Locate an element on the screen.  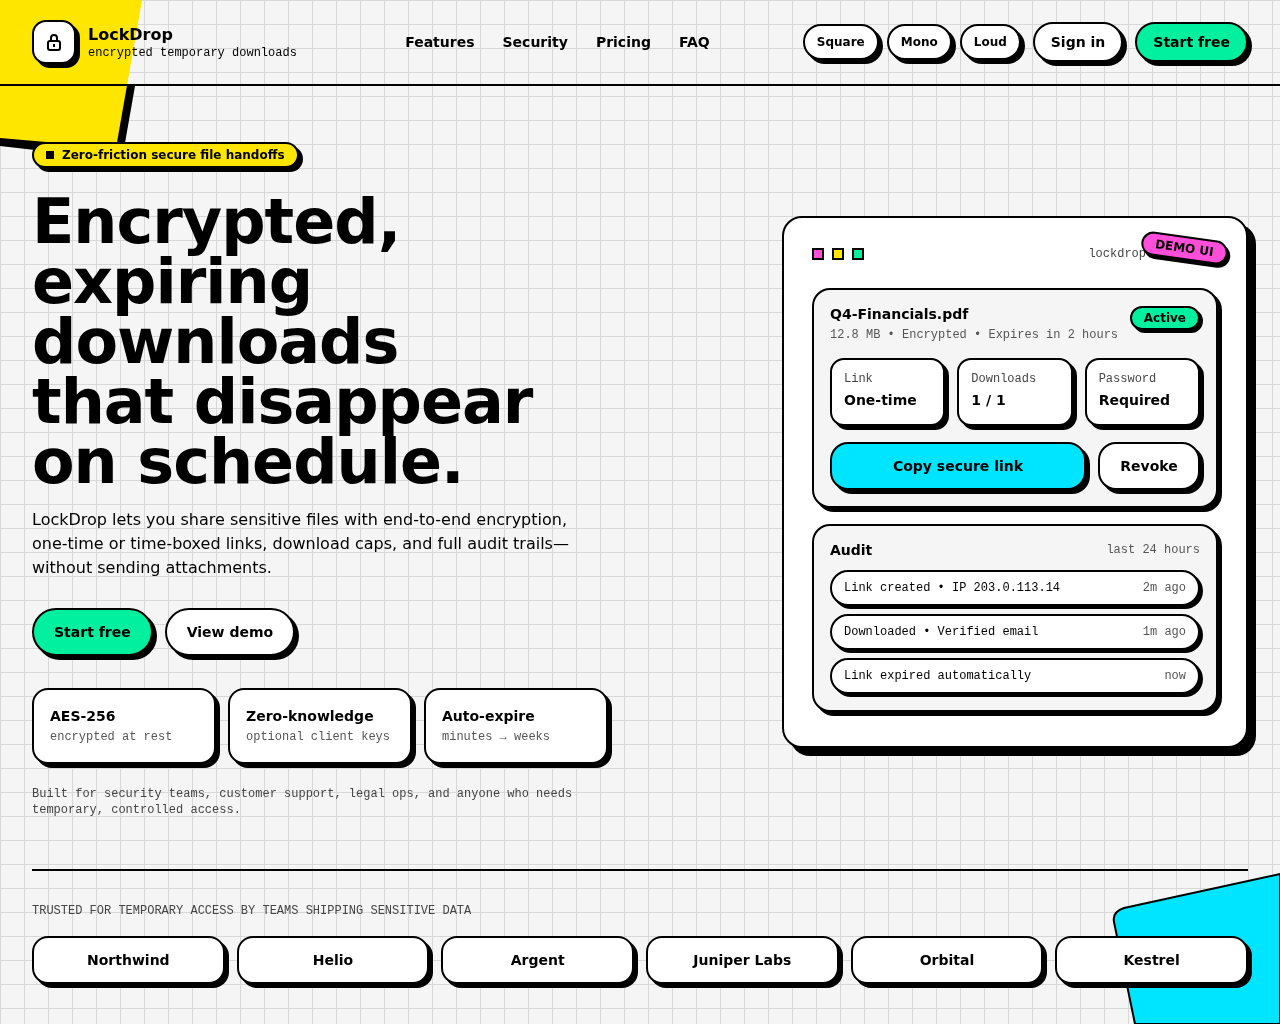
event-text: Downloaded • Verified email is located at coordinates (941, 632).